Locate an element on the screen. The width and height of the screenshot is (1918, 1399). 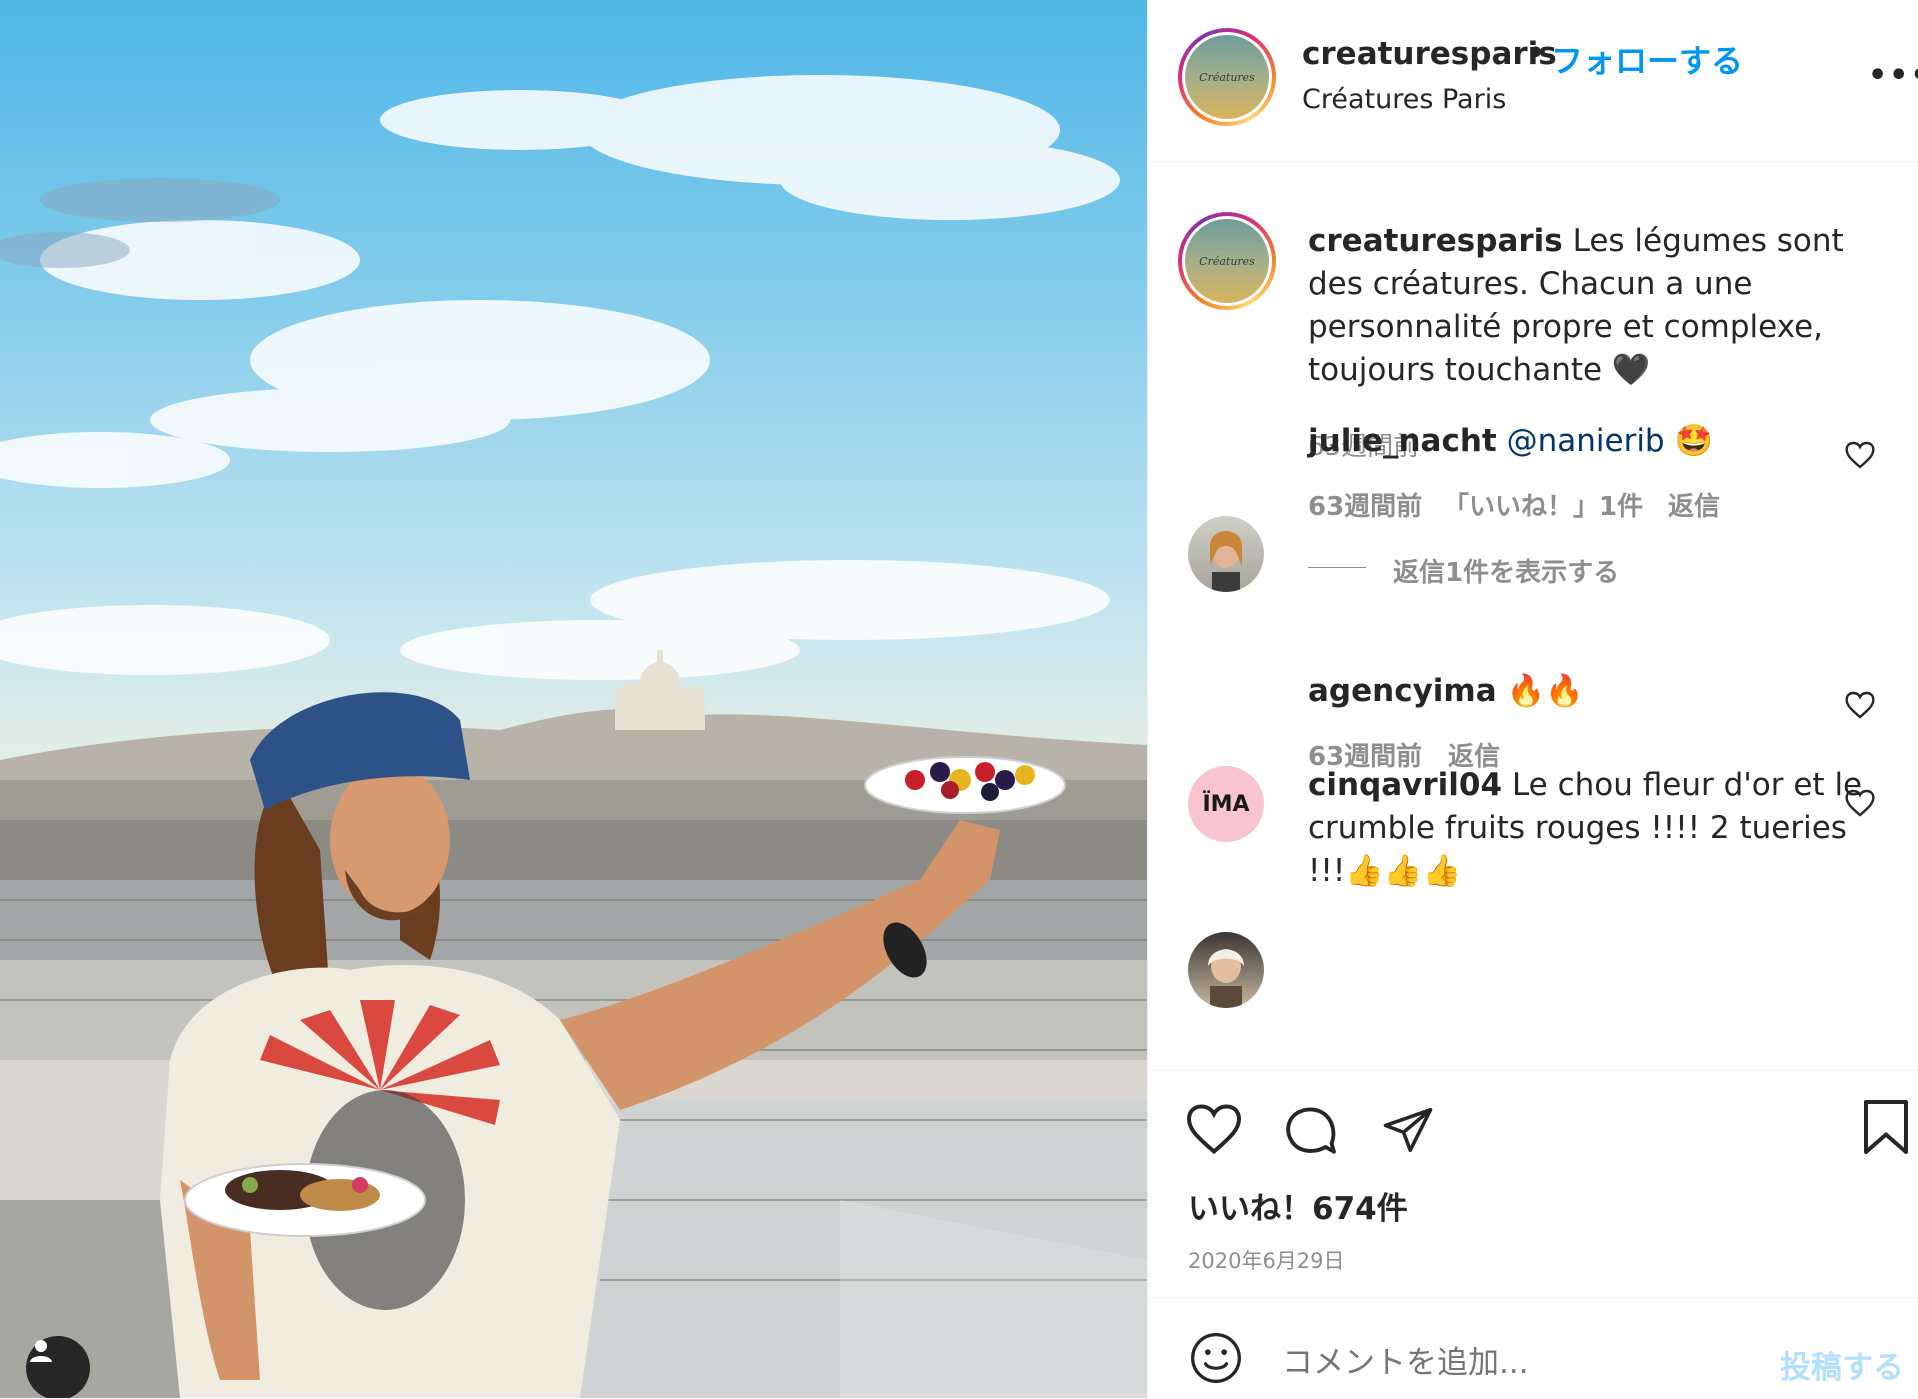
comment-composer: 投稿する is located at coordinates (1533, 1348).